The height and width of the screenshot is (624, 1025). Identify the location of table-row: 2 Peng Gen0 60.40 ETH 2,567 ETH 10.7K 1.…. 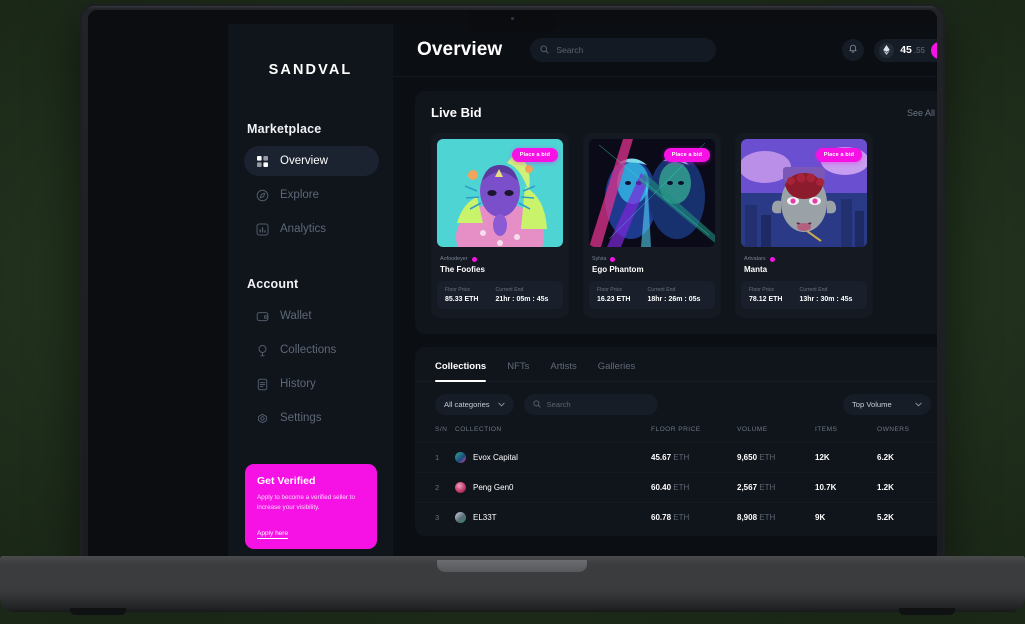
(676, 487).